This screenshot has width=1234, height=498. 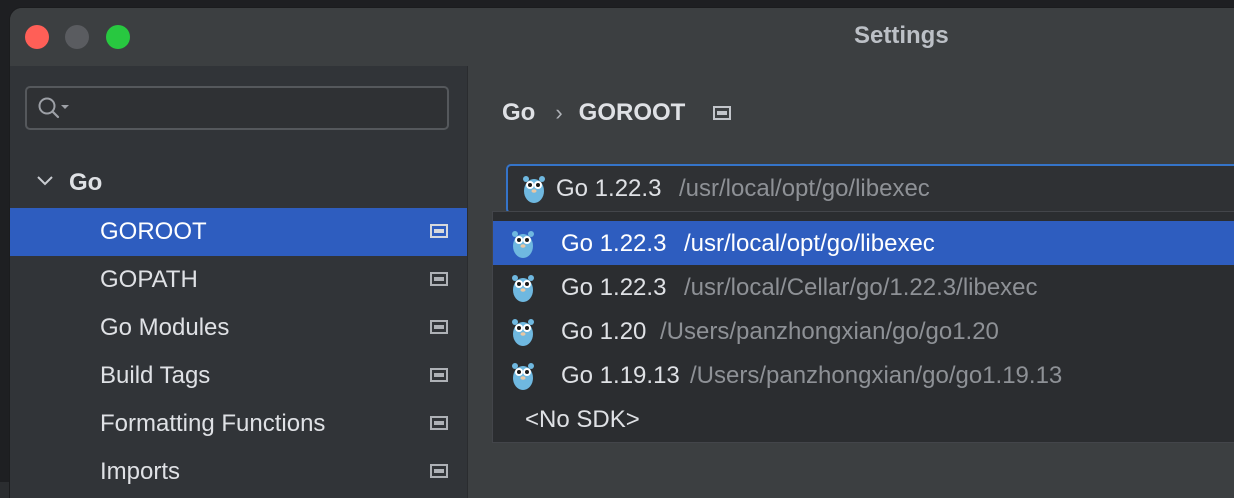 I want to click on chevron-right-icon: ›, so click(x=559, y=112).